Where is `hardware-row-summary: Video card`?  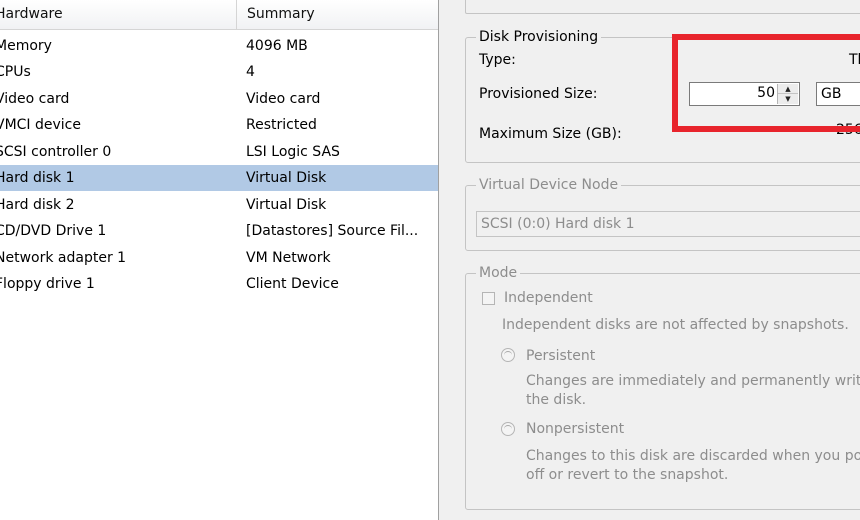
hardware-row-summary: Video card is located at coordinates (283, 99).